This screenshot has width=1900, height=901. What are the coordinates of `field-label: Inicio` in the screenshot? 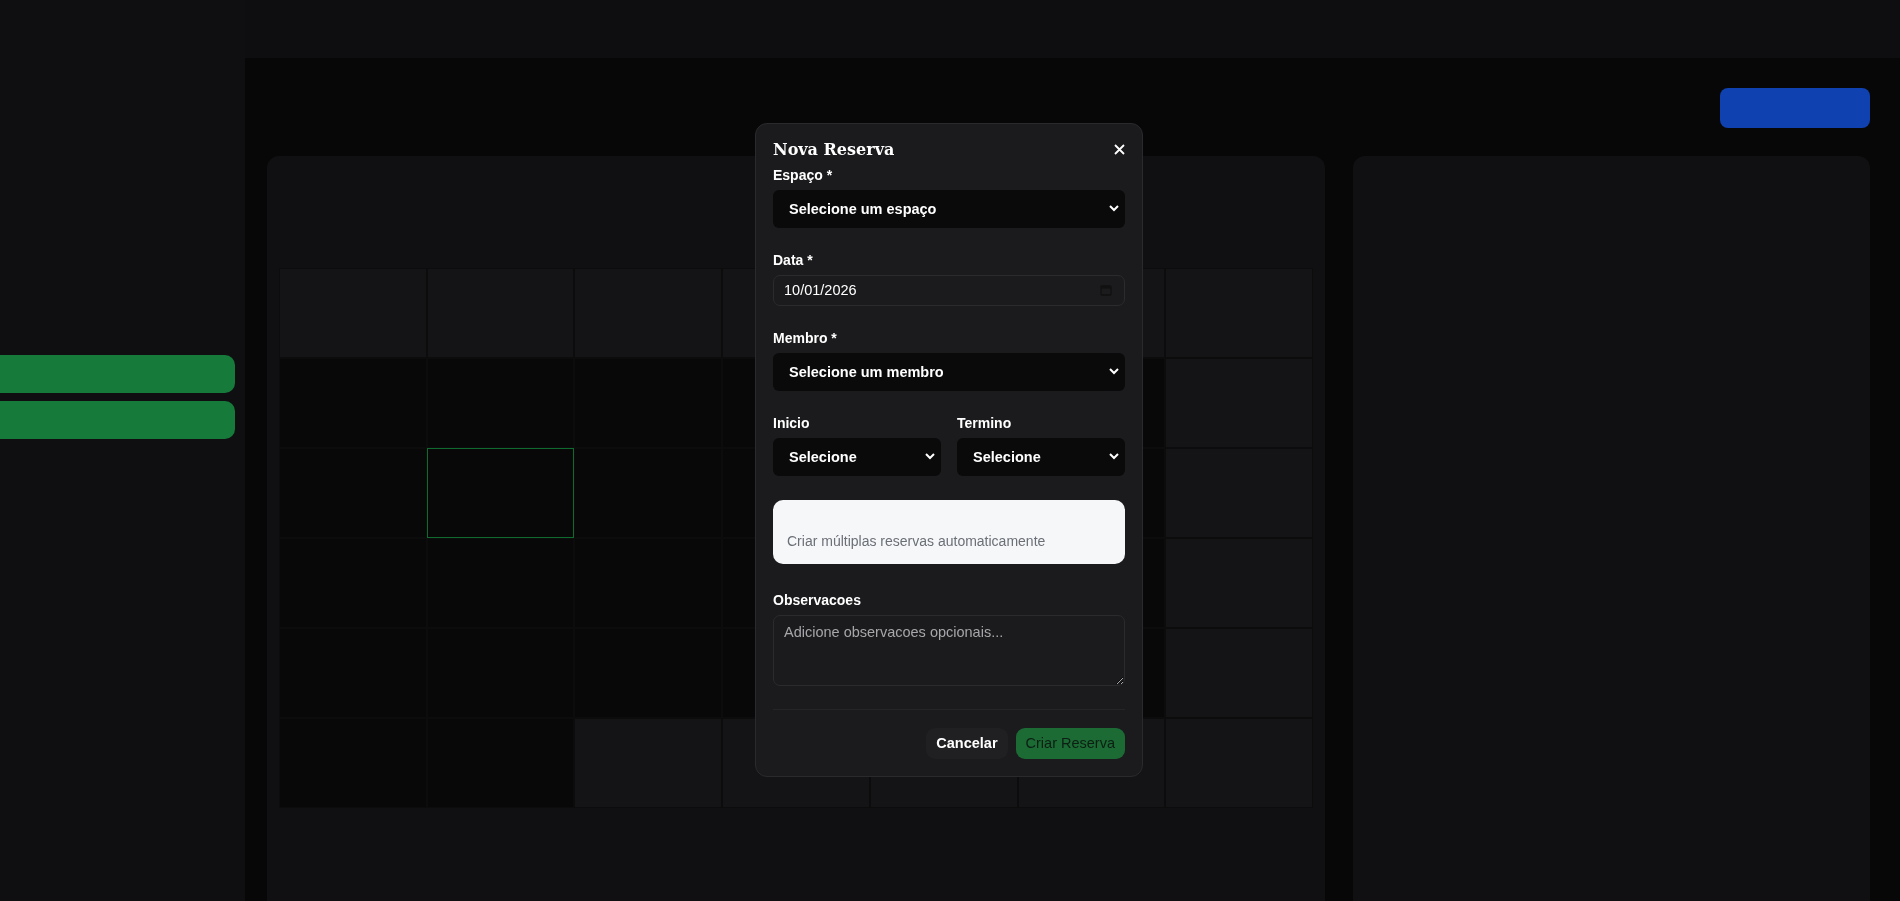 It's located at (792, 422).